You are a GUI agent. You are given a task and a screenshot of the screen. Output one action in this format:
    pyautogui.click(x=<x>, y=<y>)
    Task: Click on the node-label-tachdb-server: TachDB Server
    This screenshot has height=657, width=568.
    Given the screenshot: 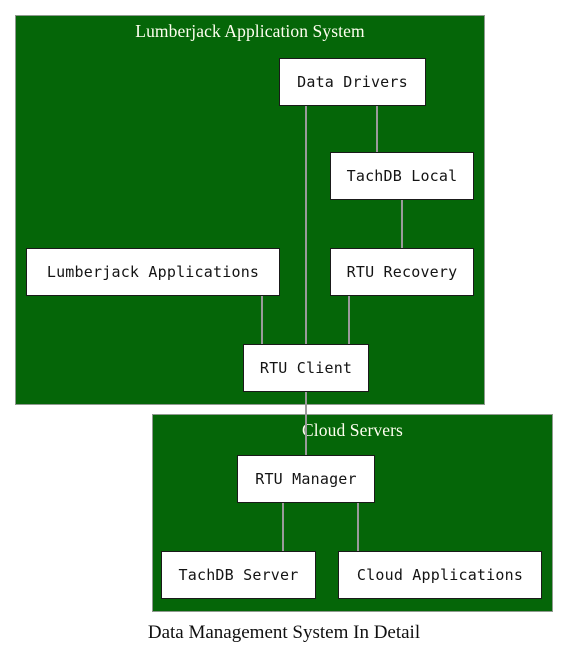 What is the action you would take?
    pyautogui.click(x=238, y=575)
    